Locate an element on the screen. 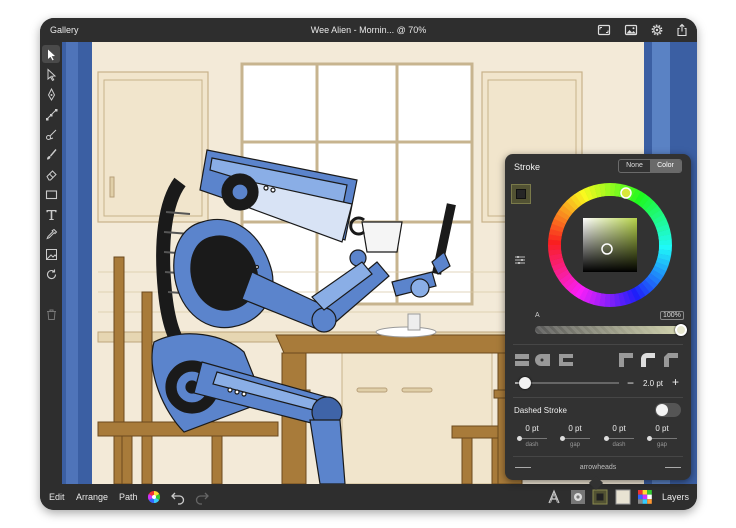 The height and width of the screenshot is (528, 736). miter-join-icon is located at coordinates (626, 360).